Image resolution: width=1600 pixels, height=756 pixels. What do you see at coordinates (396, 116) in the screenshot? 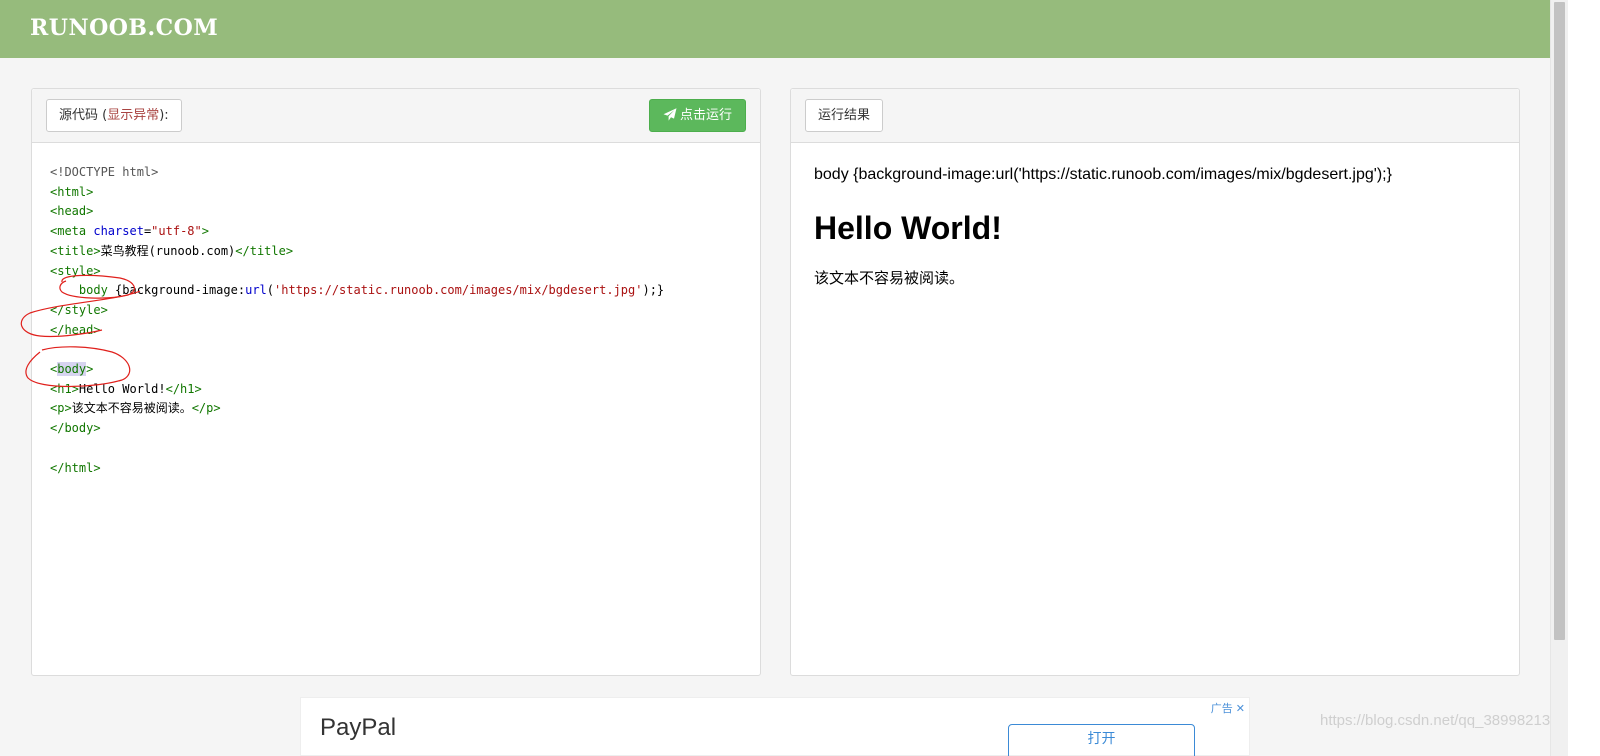
I see `source-panel-header: 源代码 (显示异常): 点击运行` at bounding box center [396, 116].